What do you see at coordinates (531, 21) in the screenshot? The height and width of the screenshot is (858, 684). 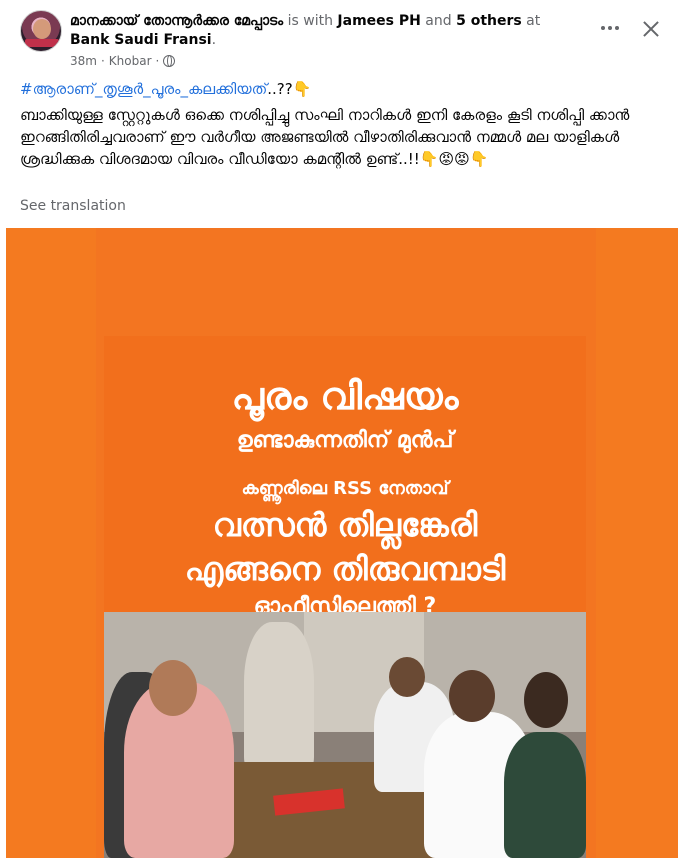 I see `at-text: at` at bounding box center [531, 21].